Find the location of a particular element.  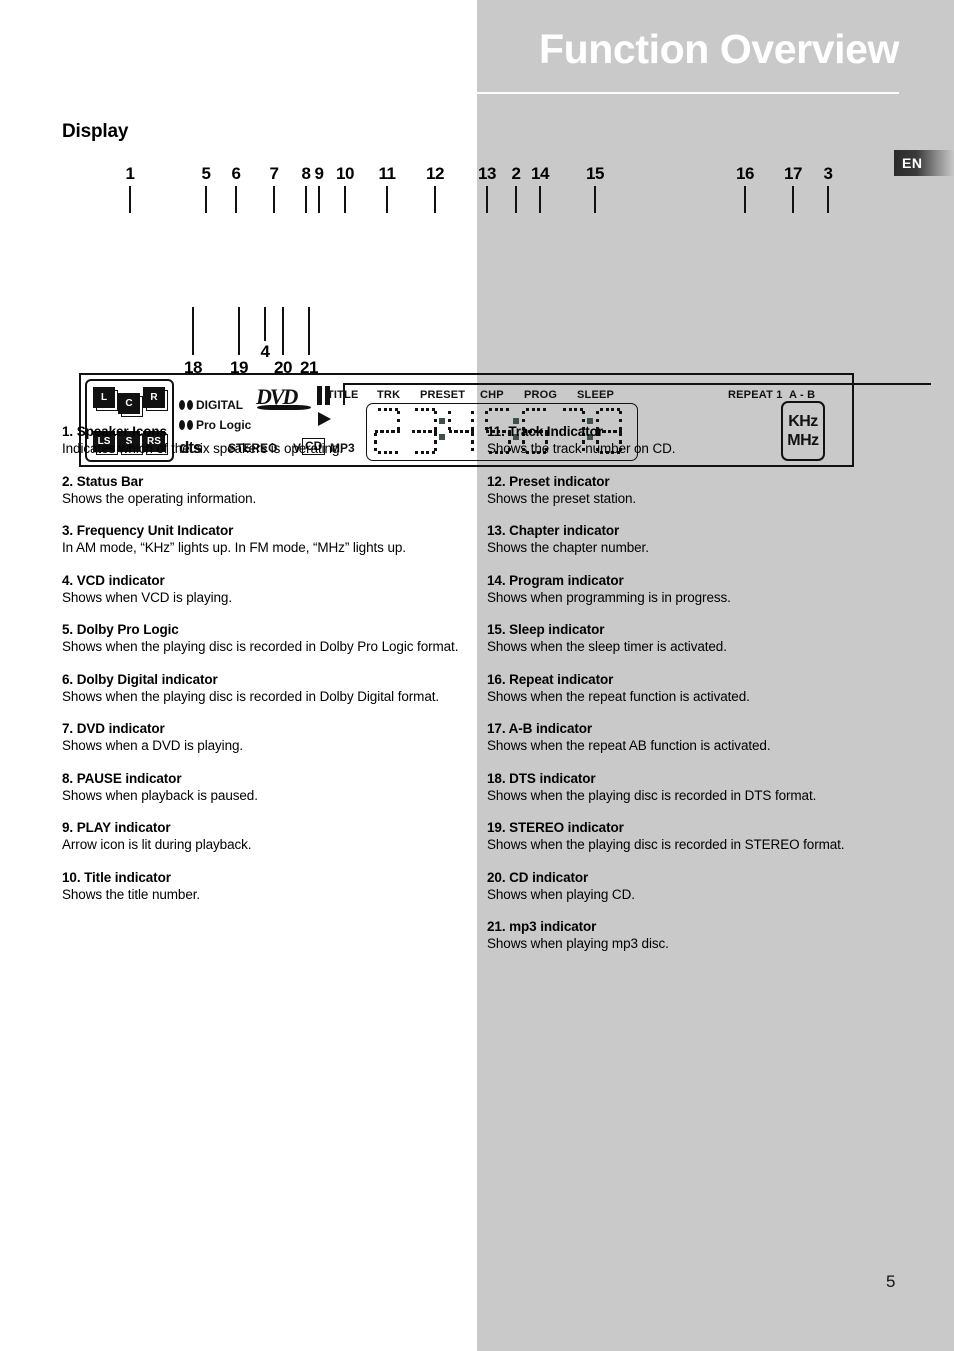

description-entry-body: Shows when playing CD. is located at coordinates (561, 894).